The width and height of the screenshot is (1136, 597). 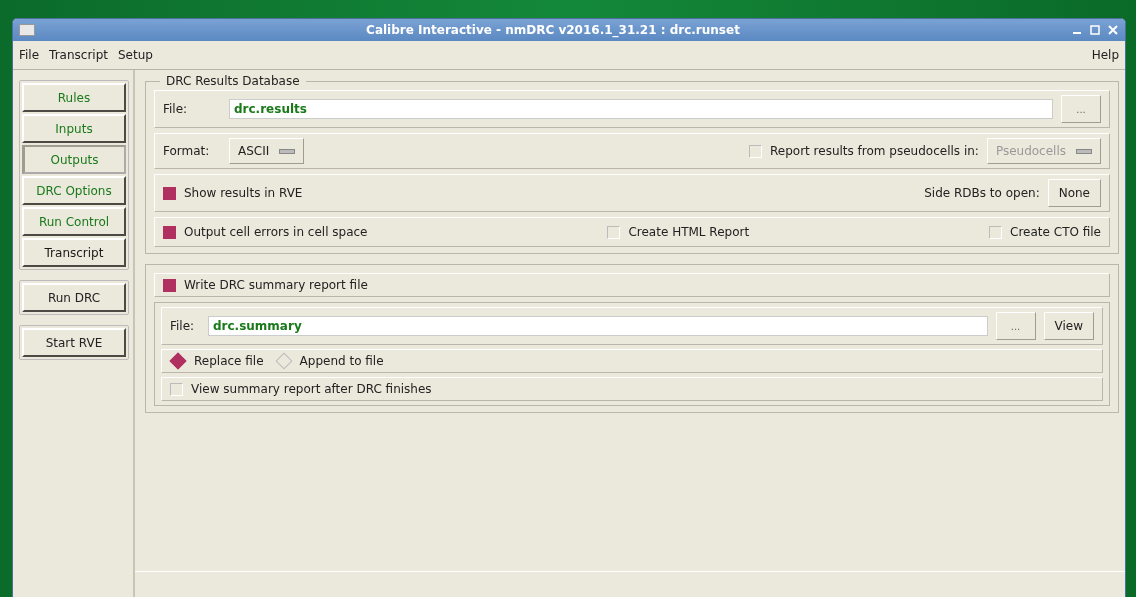 I want to click on menu-item: Transcript, so click(x=78, y=55).